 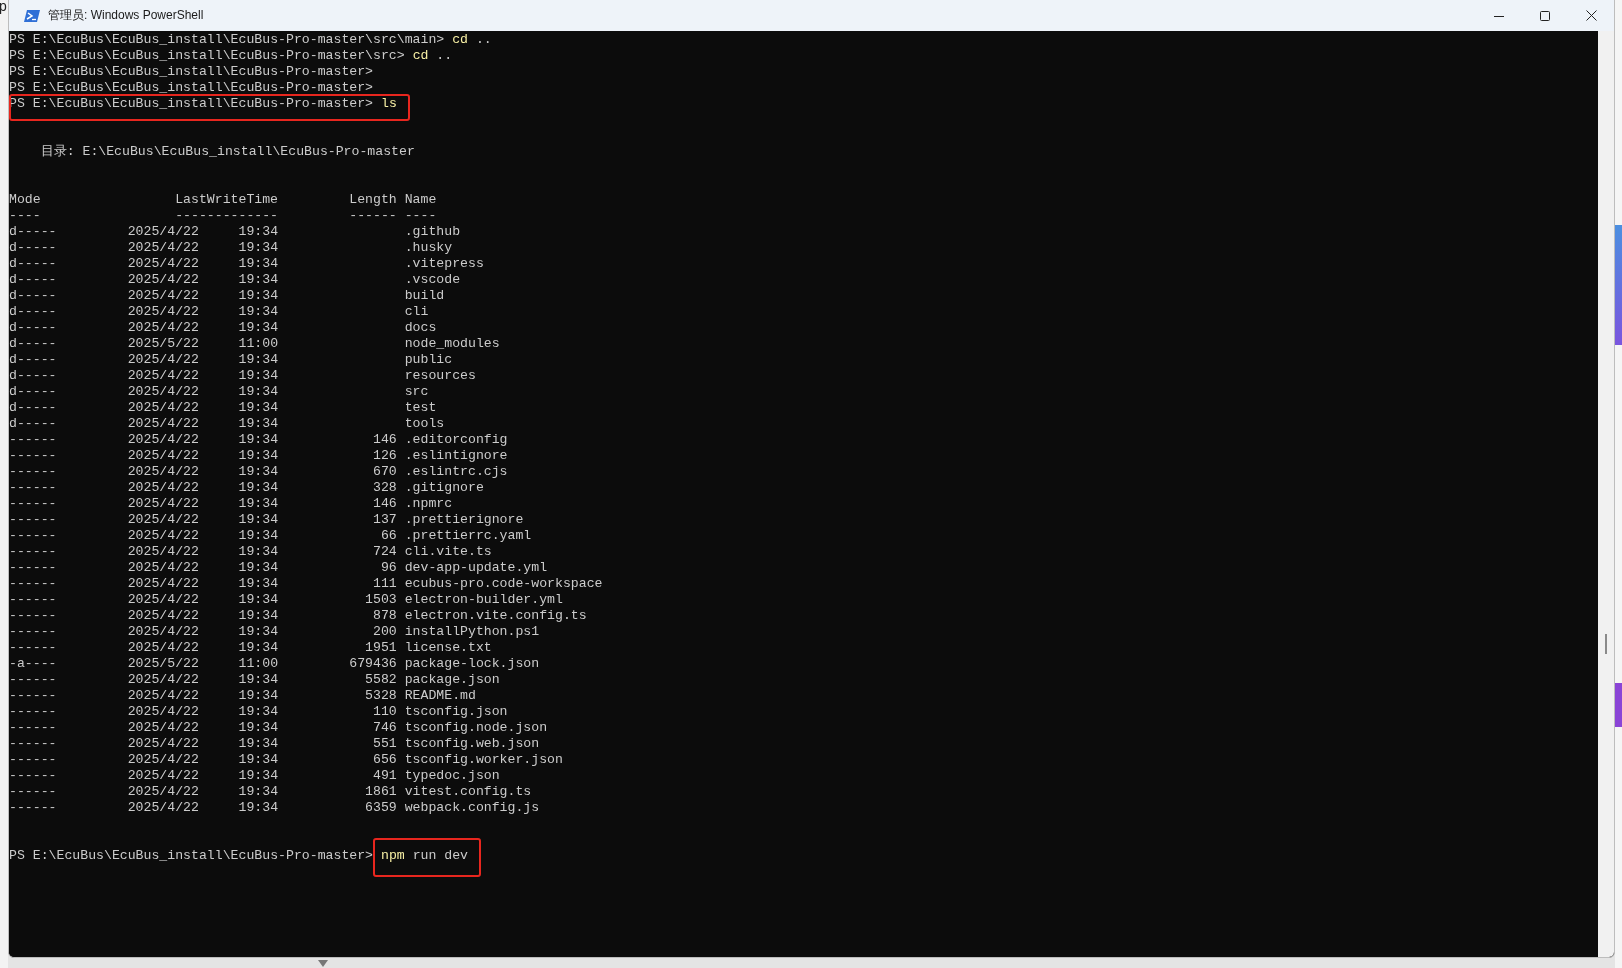 What do you see at coordinates (433, 232) in the screenshot?
I see `table-cell-text: .github` at bounding box center [433, 232].